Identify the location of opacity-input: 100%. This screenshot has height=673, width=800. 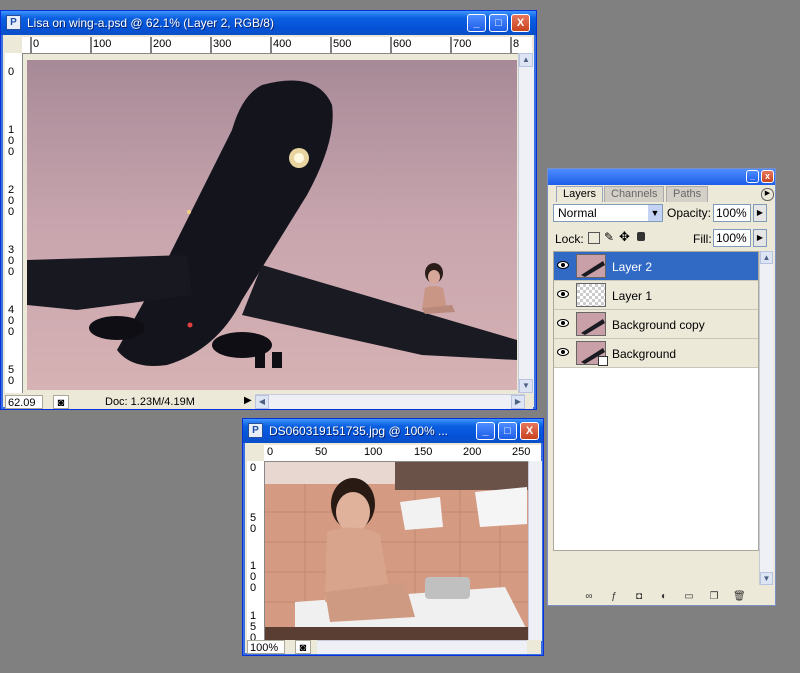
(732, 213).